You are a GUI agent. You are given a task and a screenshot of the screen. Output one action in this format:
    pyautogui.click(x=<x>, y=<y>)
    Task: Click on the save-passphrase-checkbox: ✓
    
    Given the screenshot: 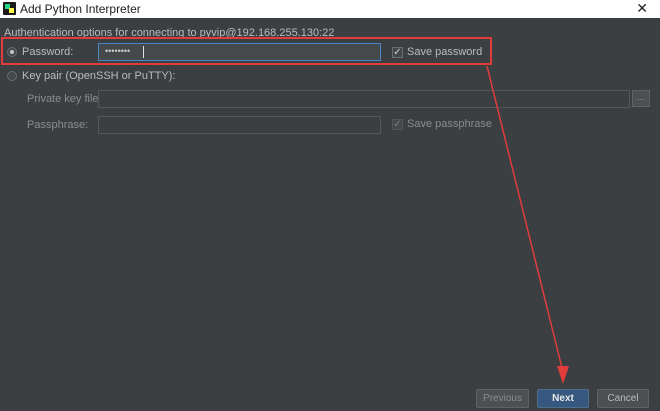 What is the action you would take?
    pyautogui.click(x=397, y=124)
    